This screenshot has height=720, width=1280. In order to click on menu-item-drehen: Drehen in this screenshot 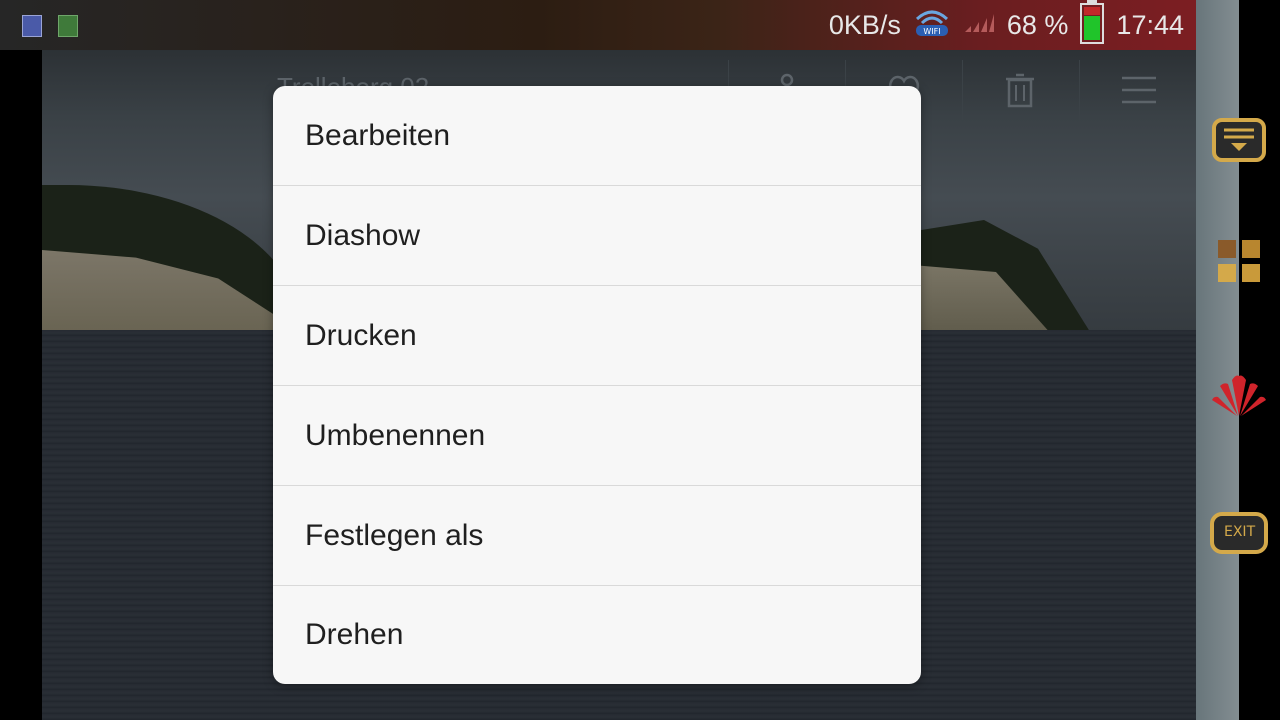, I will do `click(597, 635)`.